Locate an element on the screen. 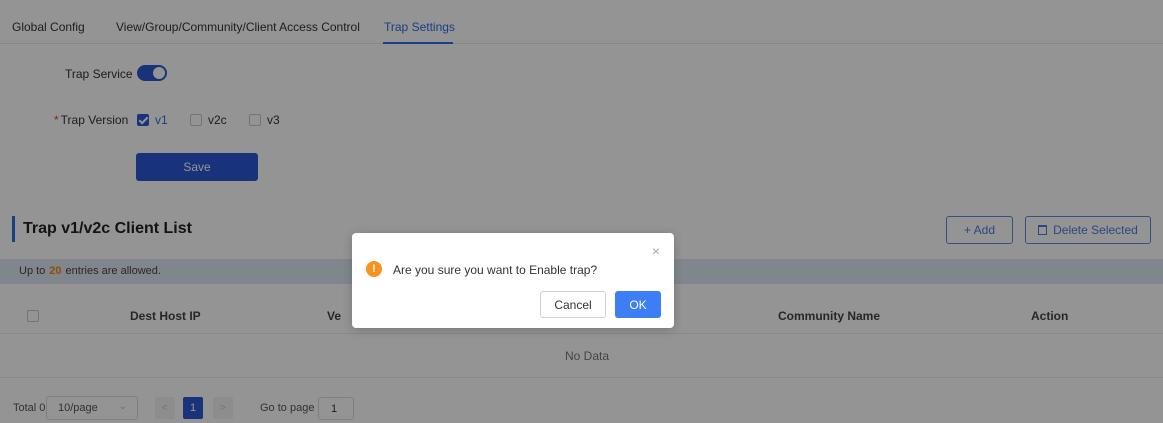  cancel-button: Cancel is located at coordinates (573, 304).